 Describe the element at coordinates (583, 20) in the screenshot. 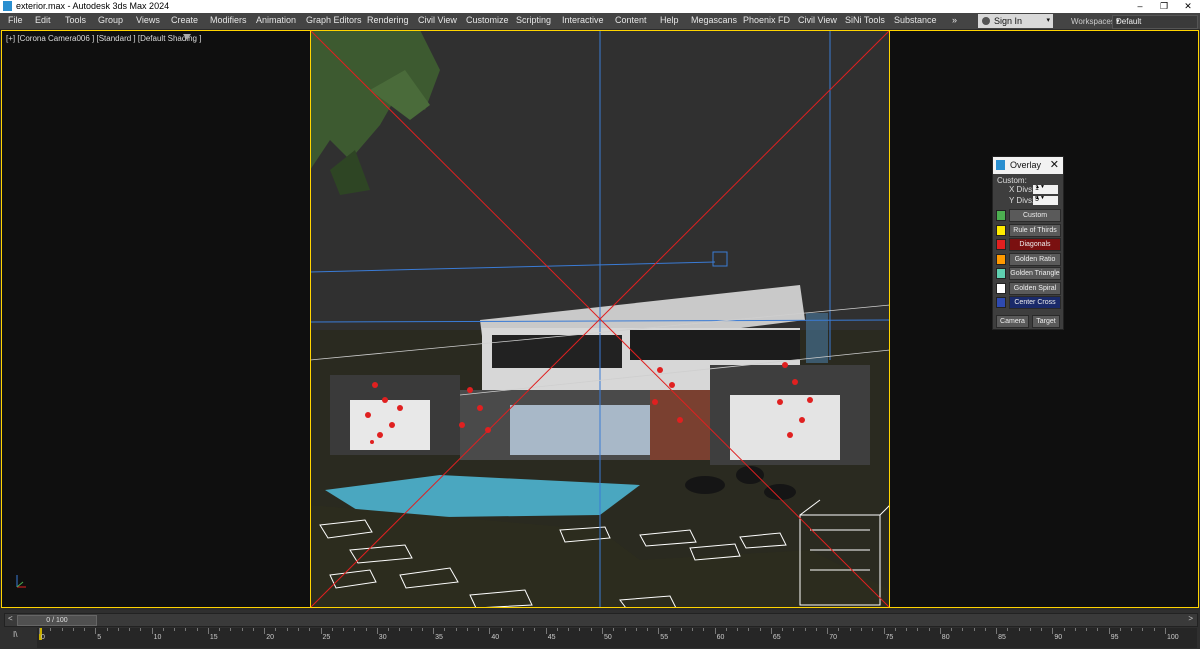

I see `menu-interactive: Interactive` at that location.